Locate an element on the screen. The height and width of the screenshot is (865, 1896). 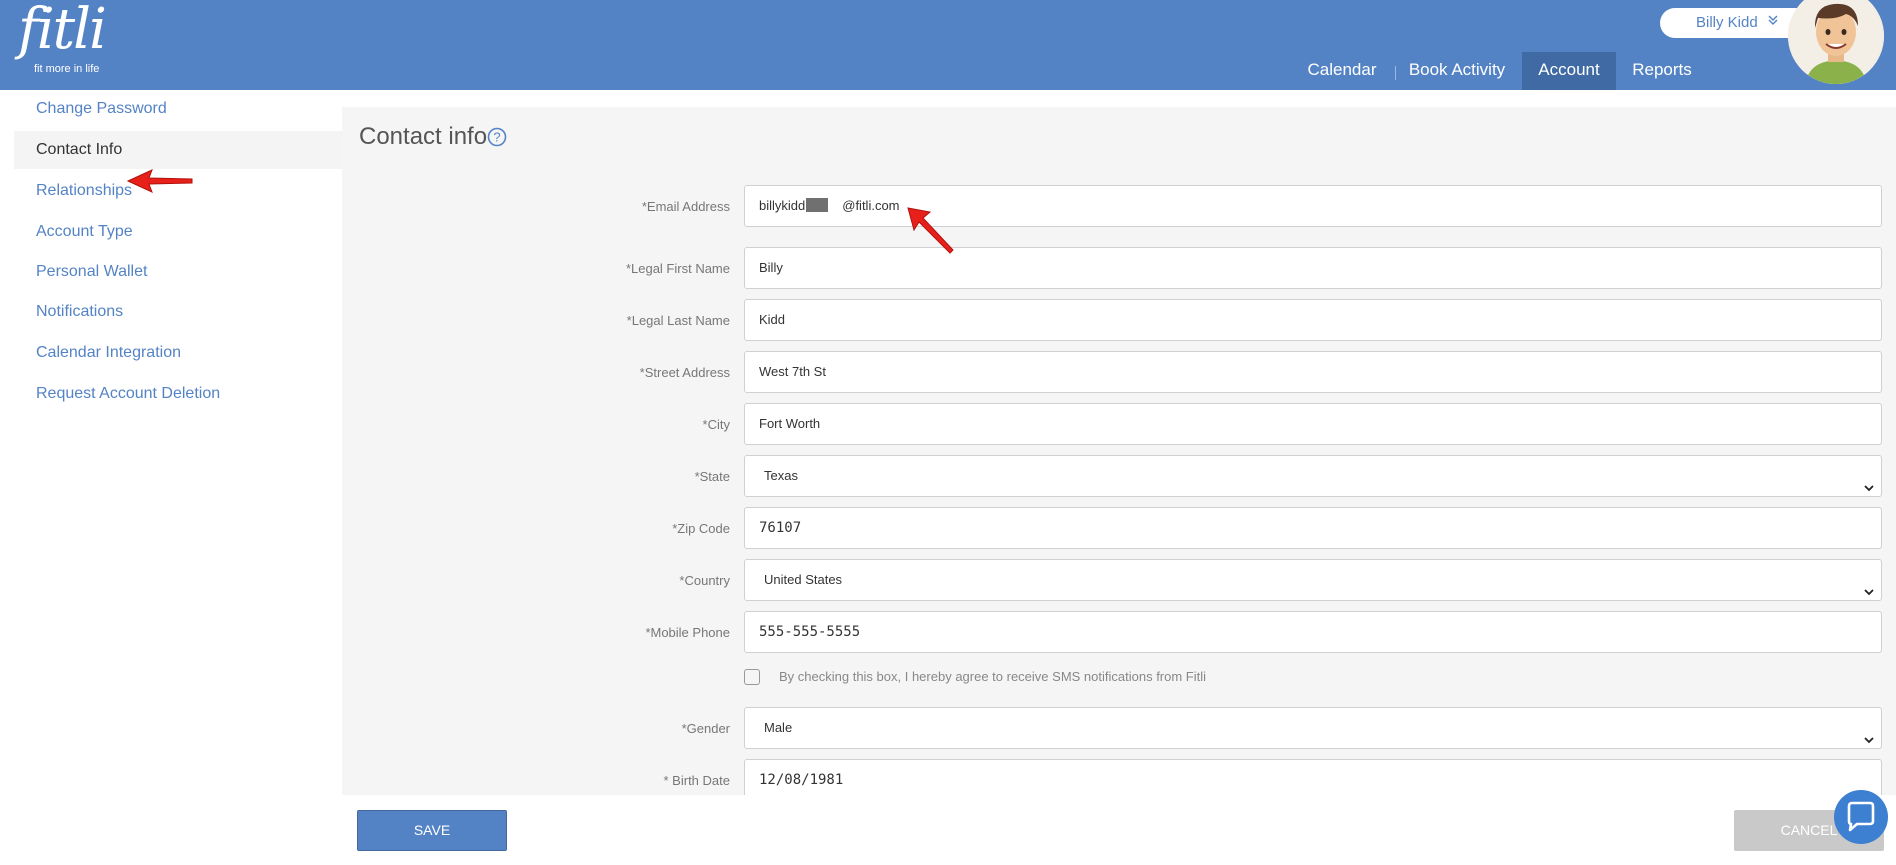
sidebar-item-request-account-deletion: Request Account Deletion is located at coordinates (178, 394).